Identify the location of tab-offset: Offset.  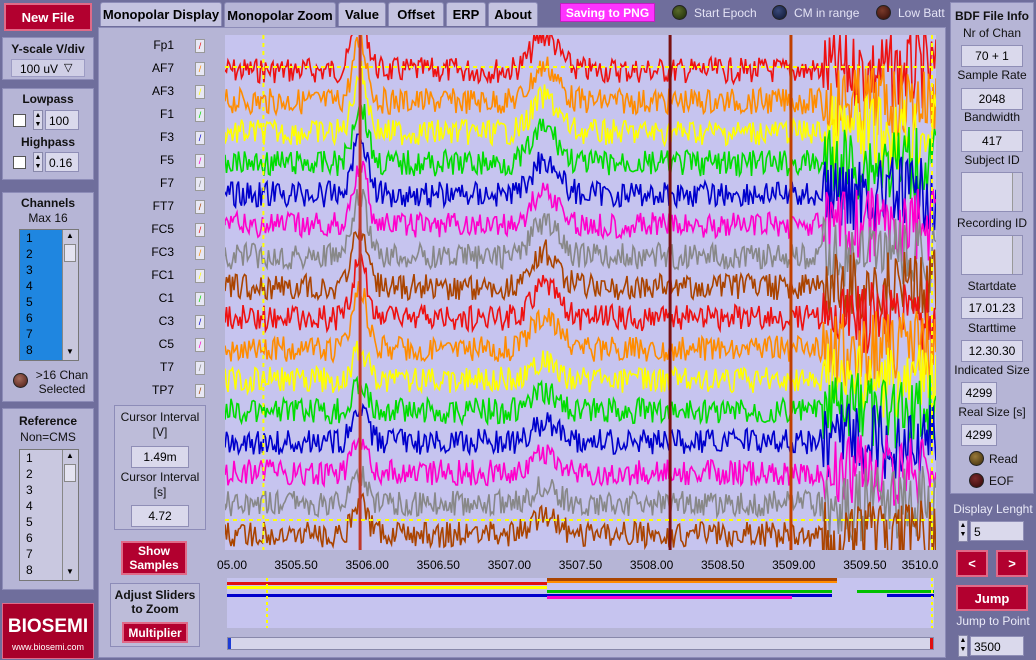
(416, 14).